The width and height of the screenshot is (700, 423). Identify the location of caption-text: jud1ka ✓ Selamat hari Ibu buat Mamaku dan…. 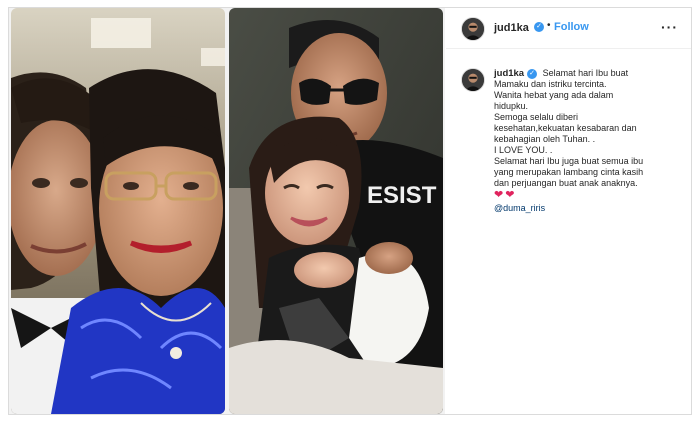
(589, 141).